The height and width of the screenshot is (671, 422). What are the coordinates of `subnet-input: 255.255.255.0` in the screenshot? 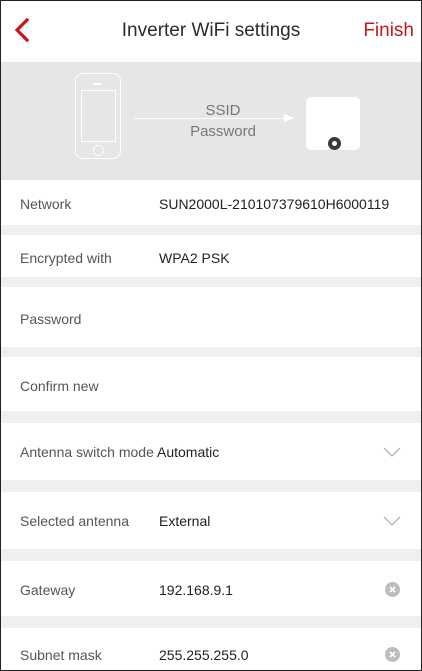 It's located at (204, 655).